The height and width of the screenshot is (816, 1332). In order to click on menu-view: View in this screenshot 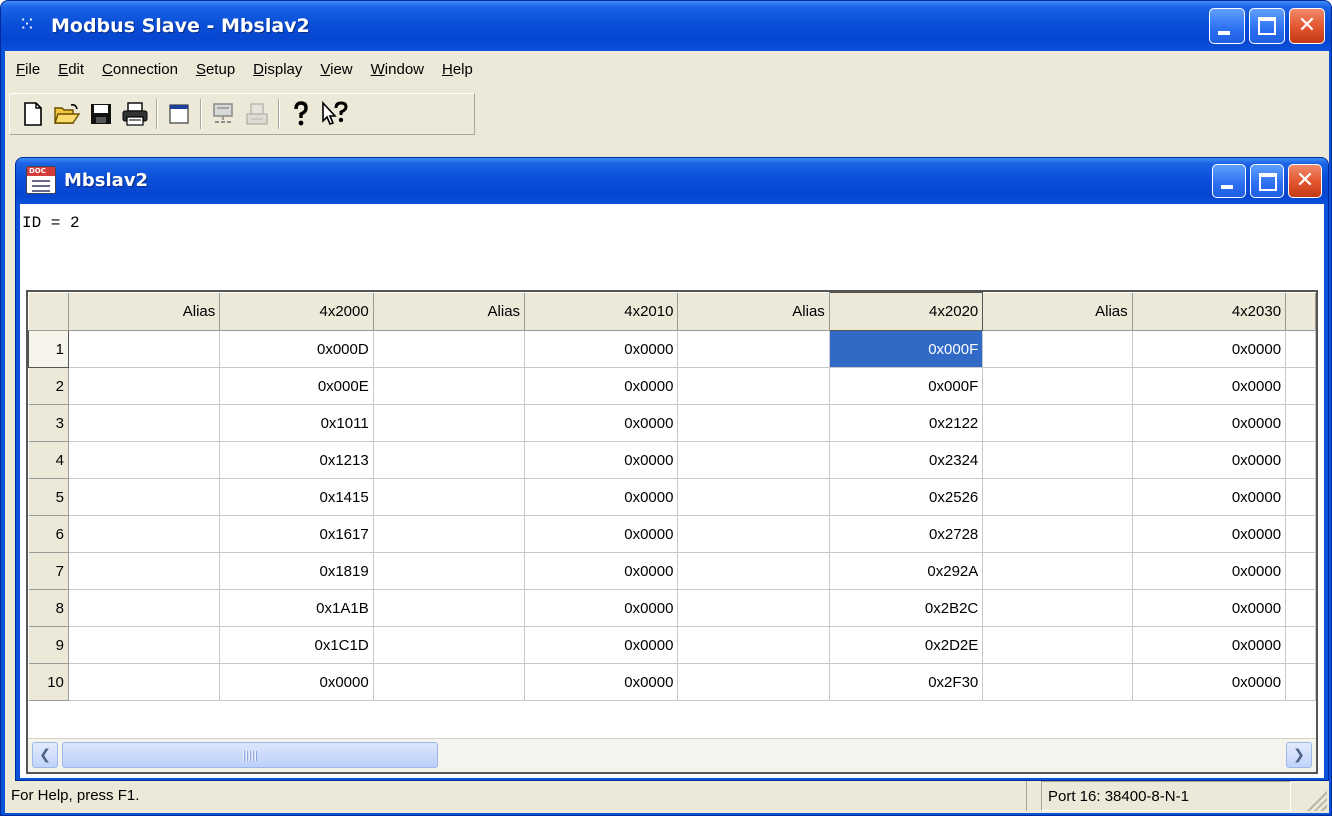, I will do `click(336, 70)`.